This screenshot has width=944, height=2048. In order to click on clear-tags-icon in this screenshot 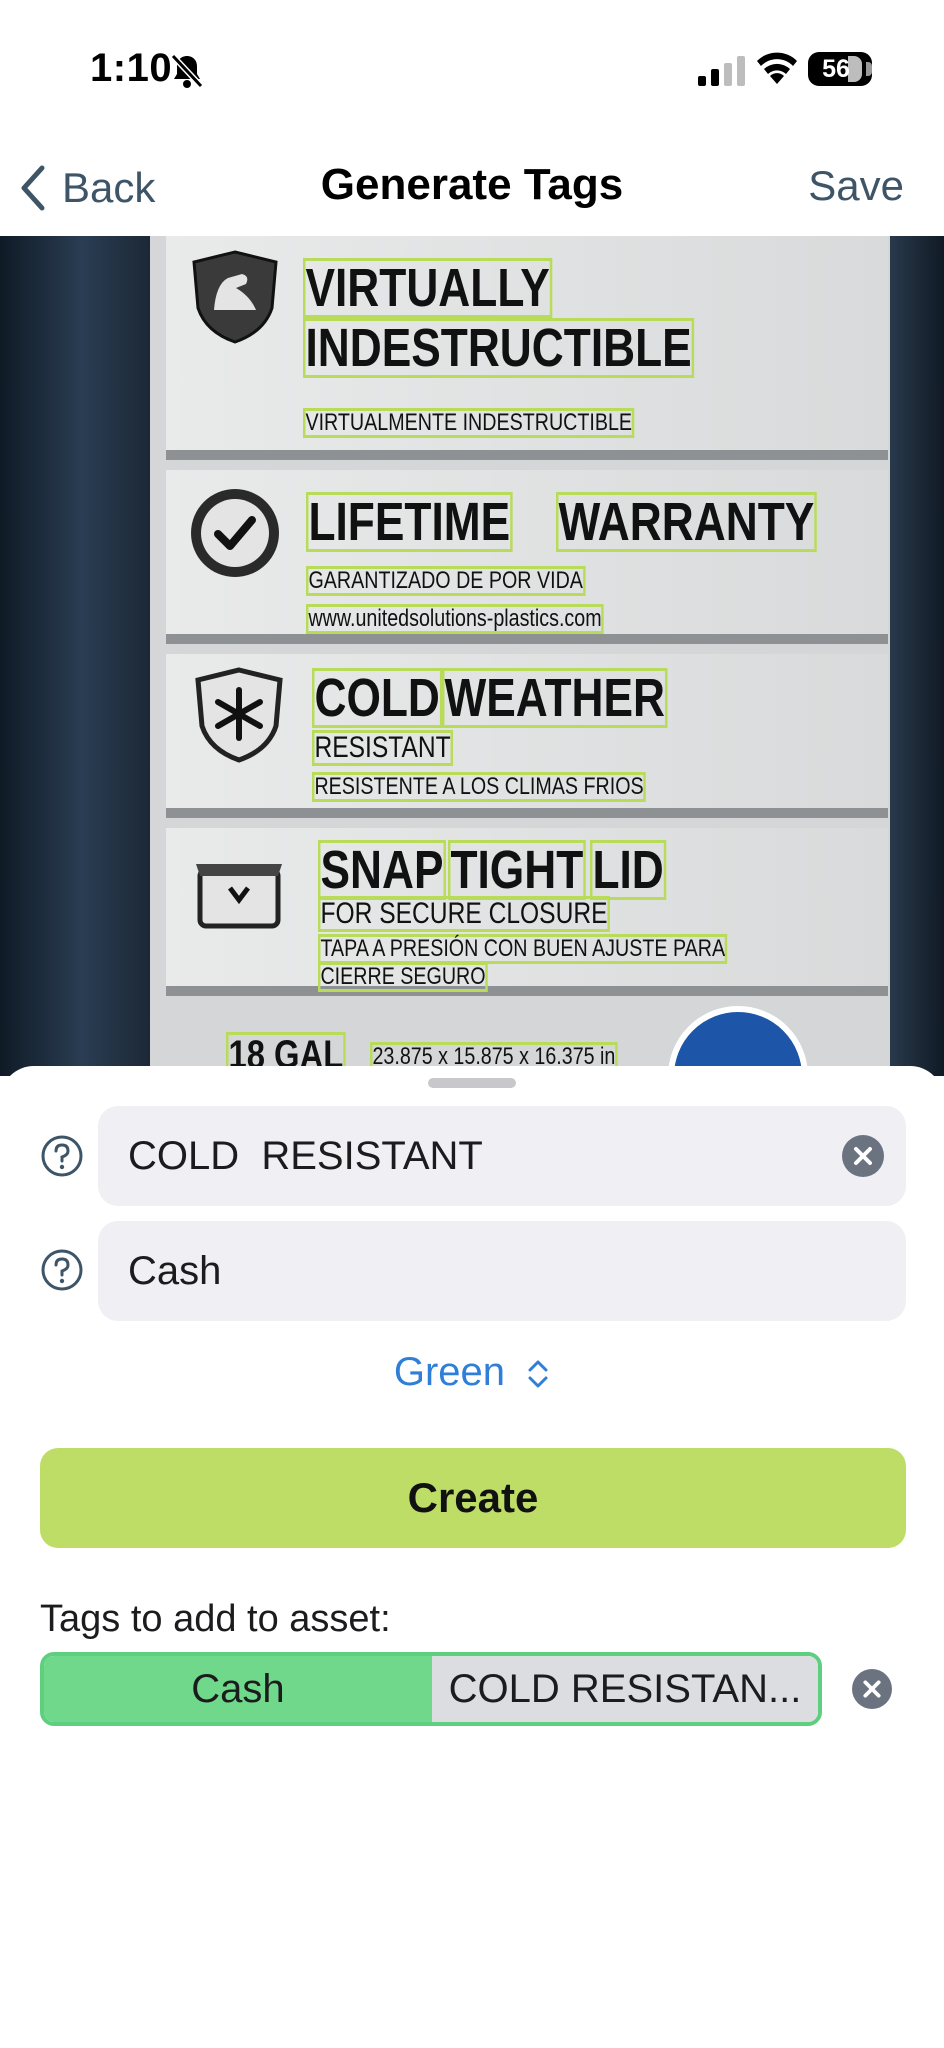, I will do `click(872, 1689)`.